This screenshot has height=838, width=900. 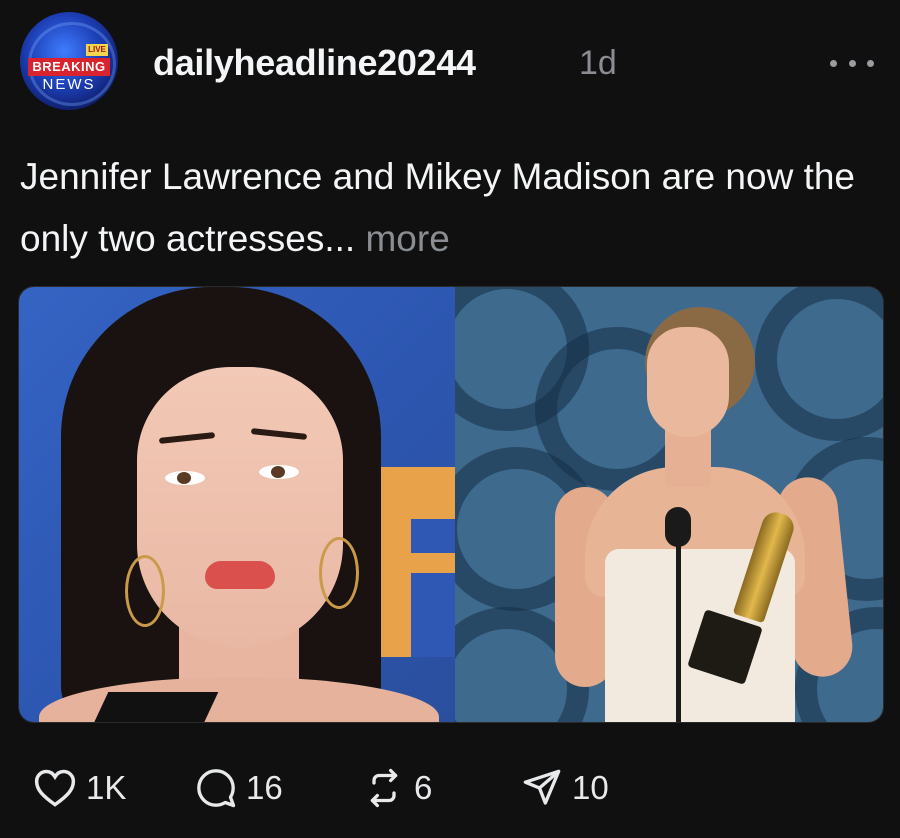 What do you see at coordinates (69, 84) in the screenshot?
I see `avatar-news-text: NEWS` at bounding box center [69, 84].